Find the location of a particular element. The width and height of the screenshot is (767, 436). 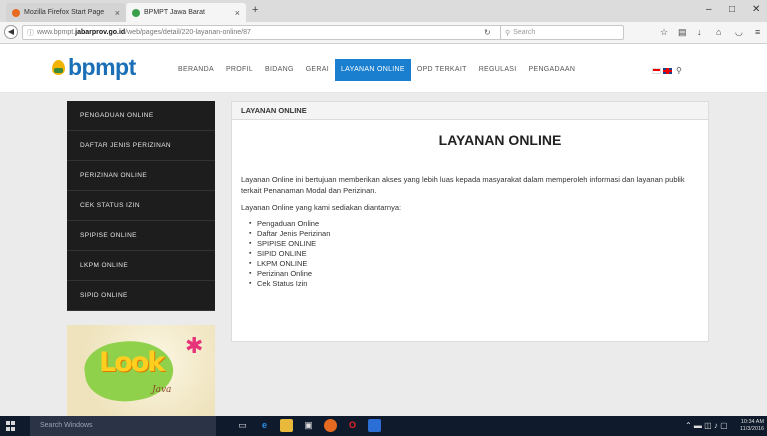

library-icon: ▤ is located at coordinates (682, 32).